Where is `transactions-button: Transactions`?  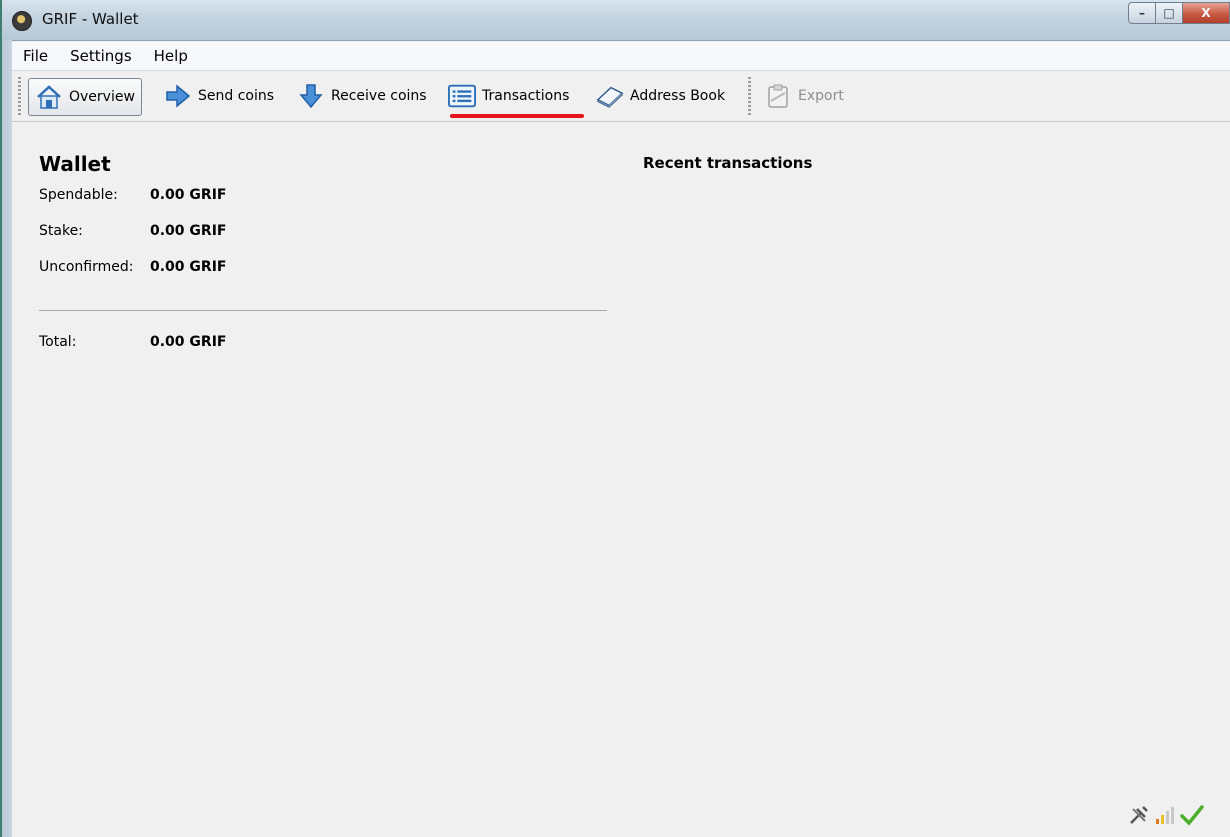 transactions-button: Transactions is located at coordinates (508, 96).